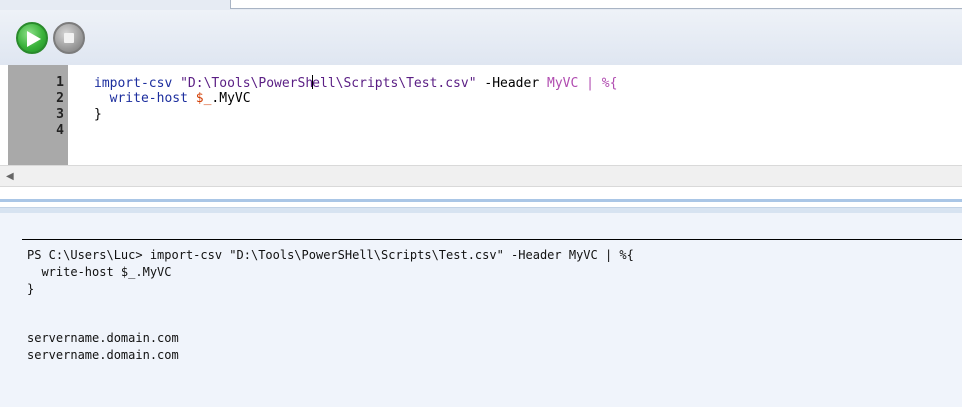  I want to click on code-line-3: }, so click(98, 114).